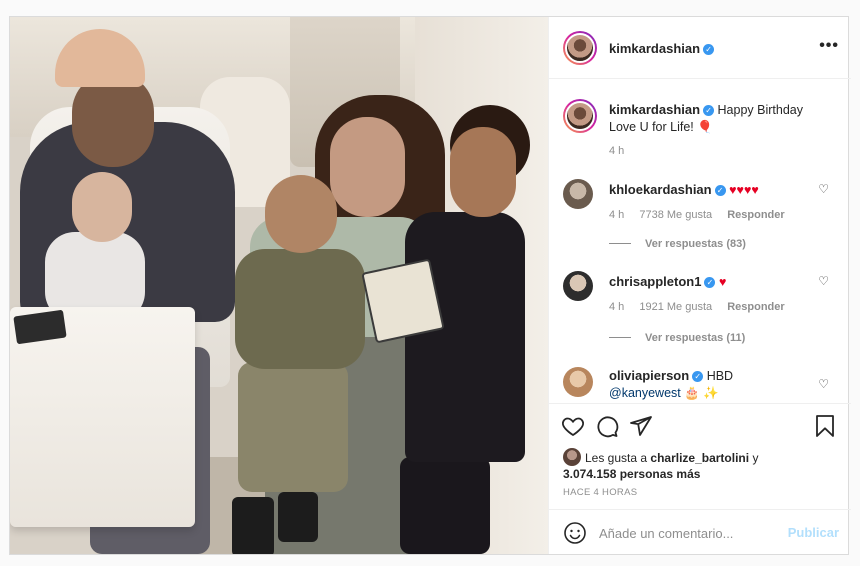 The width and height of the screenshot is (860, 566). What do you see at coordinates (483, 172) in the screenshot?
I see `girl-face` at bounding box center [483, 172].